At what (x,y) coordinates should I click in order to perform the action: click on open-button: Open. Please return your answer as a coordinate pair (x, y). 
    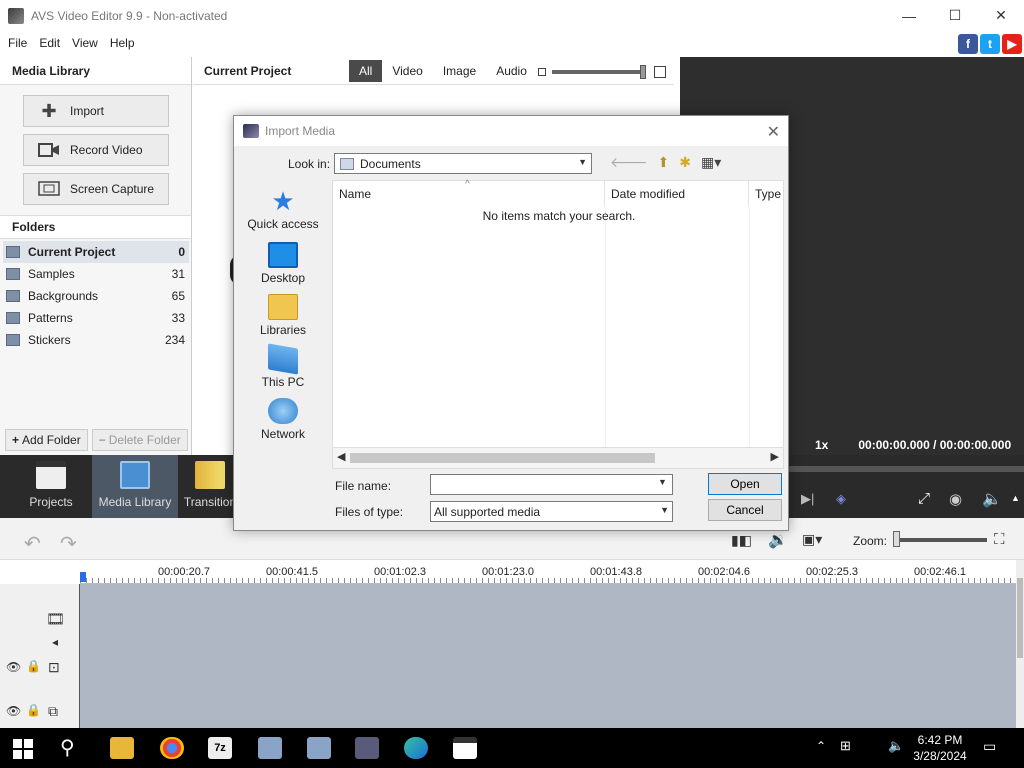
    Looking at the image, I should click on (745, 484).